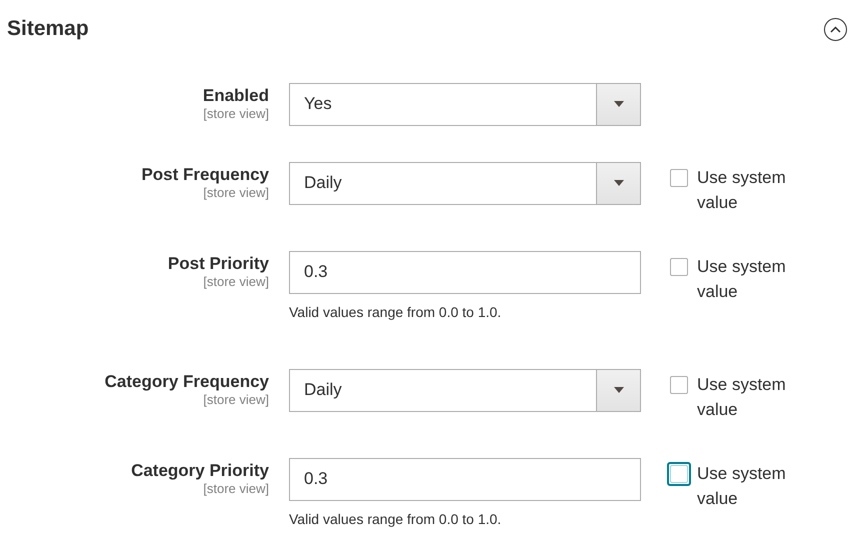  Describe the element at coordinates (186, 382) in the screenshot. I see `field-label: Category Frequency` at that location.